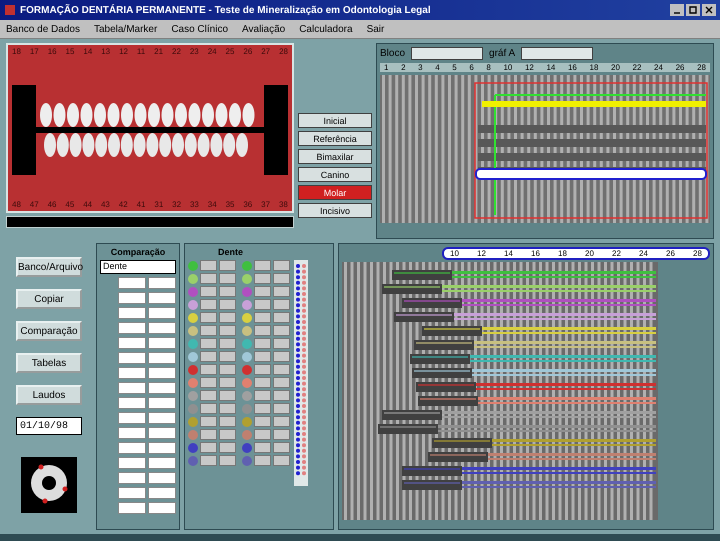 This screenshot has width=720, height=541. I want to click on maximize-icon, so click(693, 10).